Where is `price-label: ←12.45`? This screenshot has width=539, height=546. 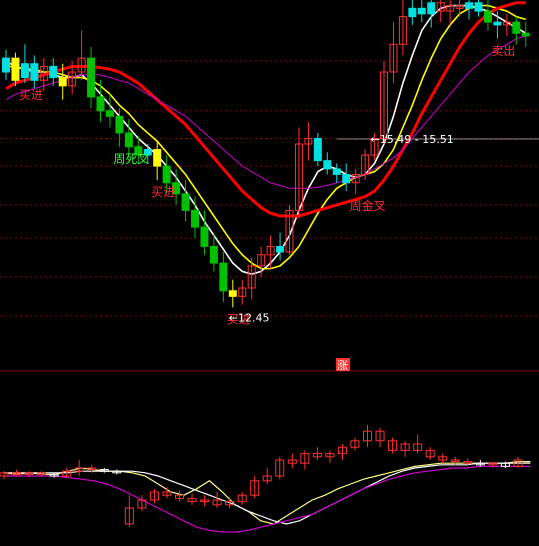
price-label: ←12.45 is located at coordinates (249, 317).